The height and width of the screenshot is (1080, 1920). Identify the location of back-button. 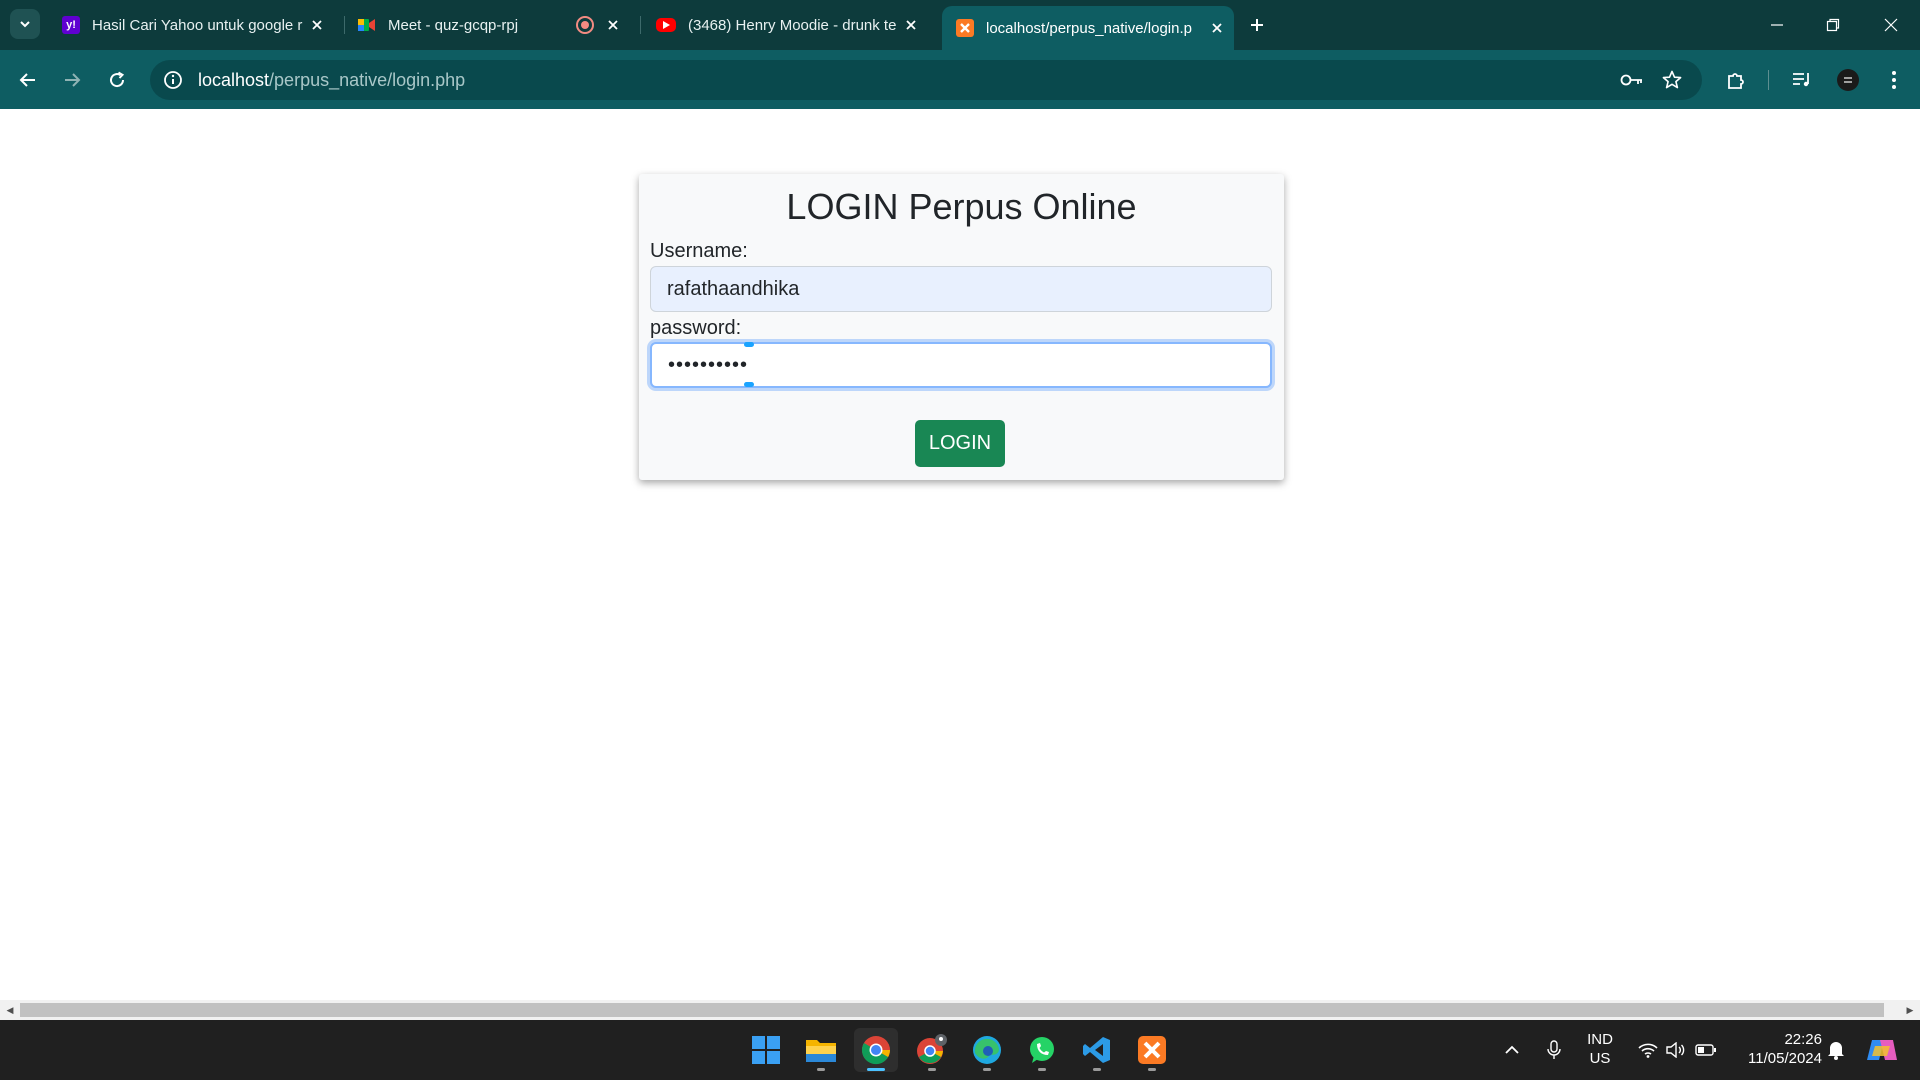
(28, 80).